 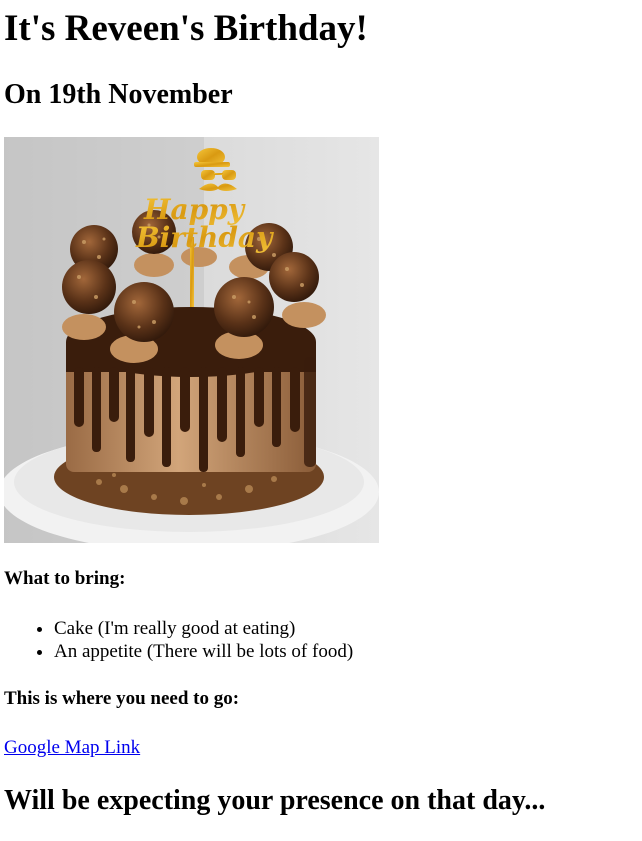 I want to click on google-map-link: Google Map Link, so click(x=72, y=748).